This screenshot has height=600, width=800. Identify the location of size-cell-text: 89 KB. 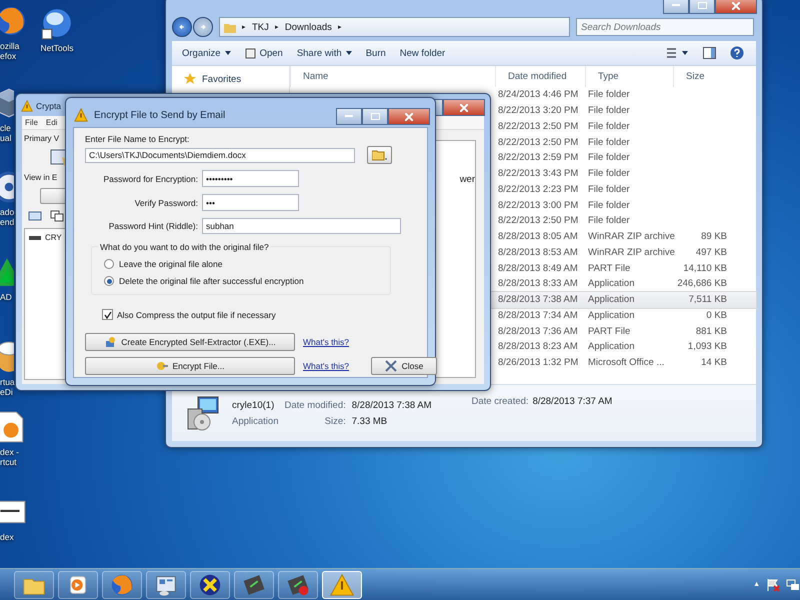
(714, 236).